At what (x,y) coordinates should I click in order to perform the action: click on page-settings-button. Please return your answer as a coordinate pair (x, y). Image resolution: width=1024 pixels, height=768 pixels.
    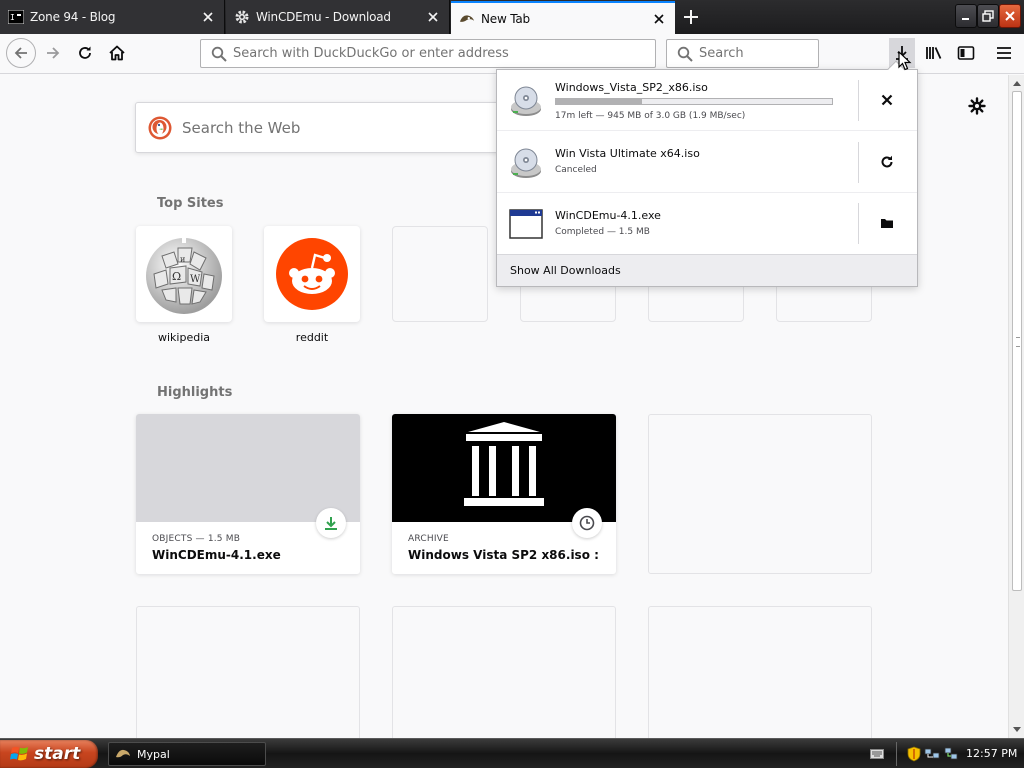
    Looking at the image, I should click on (977, 106).